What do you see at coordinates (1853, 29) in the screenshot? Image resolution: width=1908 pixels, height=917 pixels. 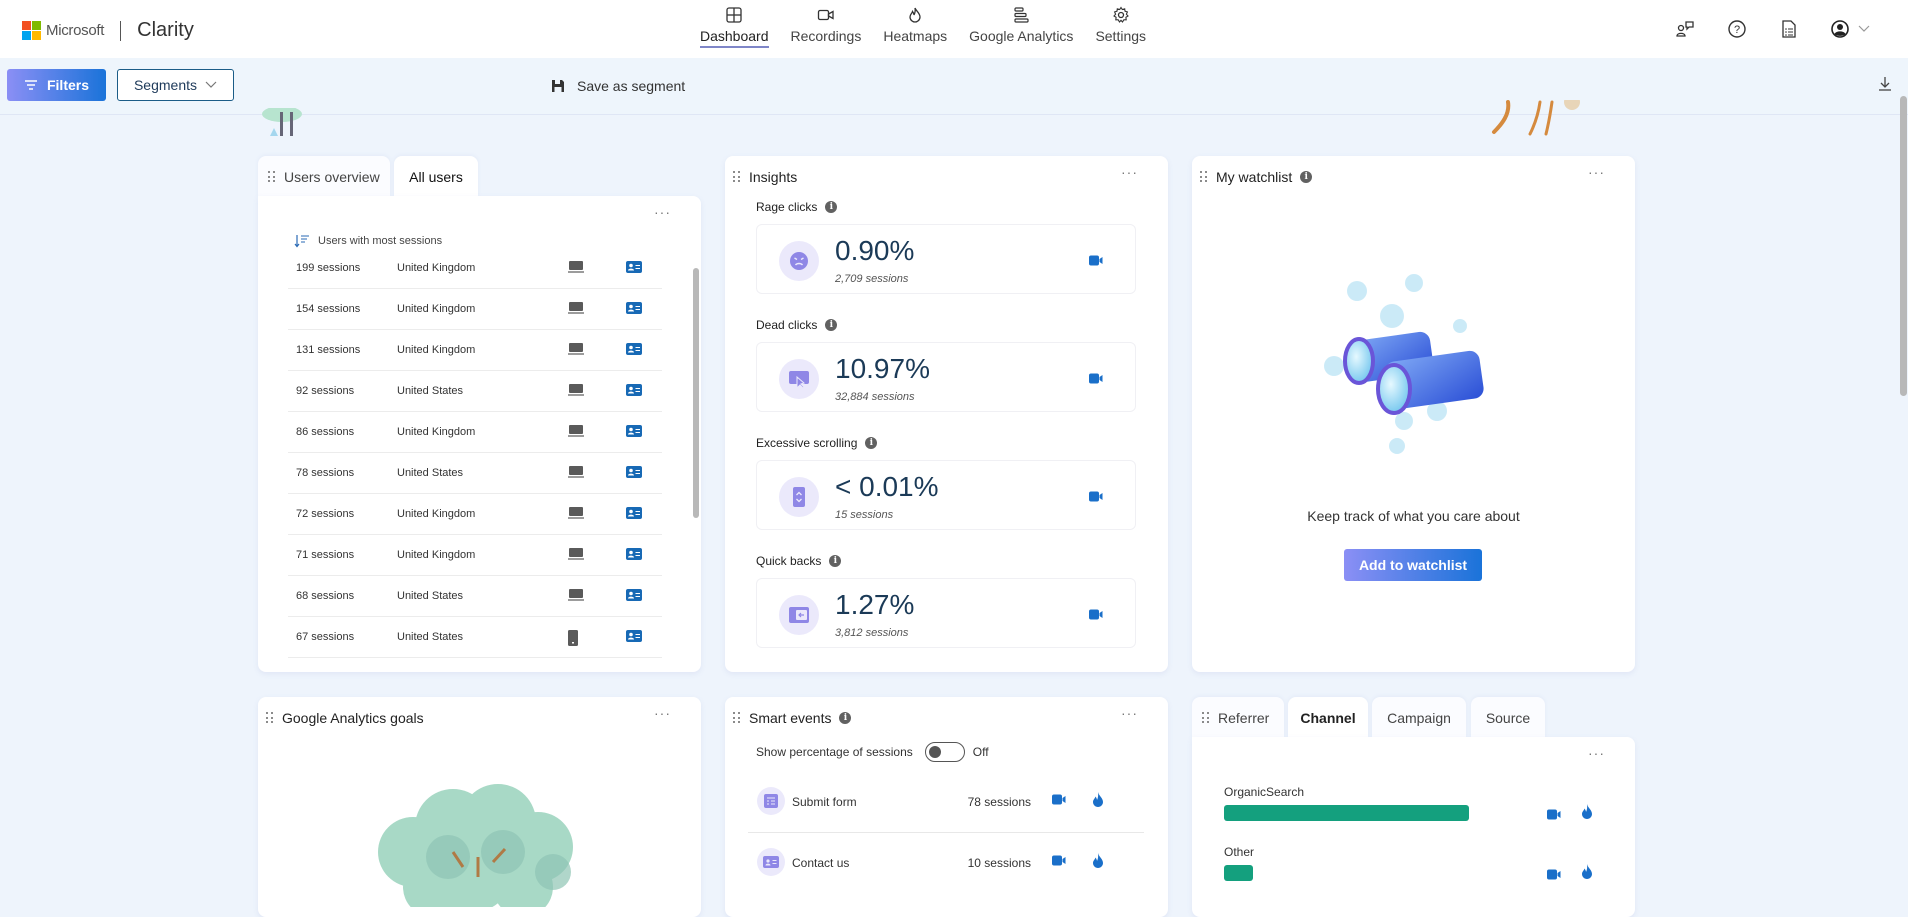 I see `account-icon` at bounding box center [1853, 29].